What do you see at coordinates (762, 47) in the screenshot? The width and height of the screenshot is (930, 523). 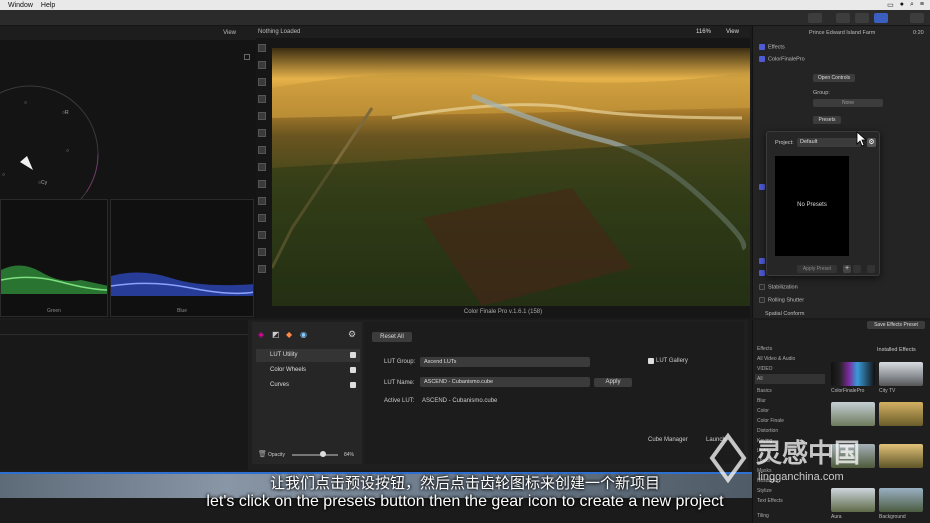 I see `effects-checkbox` at bounding box center [762, 47].